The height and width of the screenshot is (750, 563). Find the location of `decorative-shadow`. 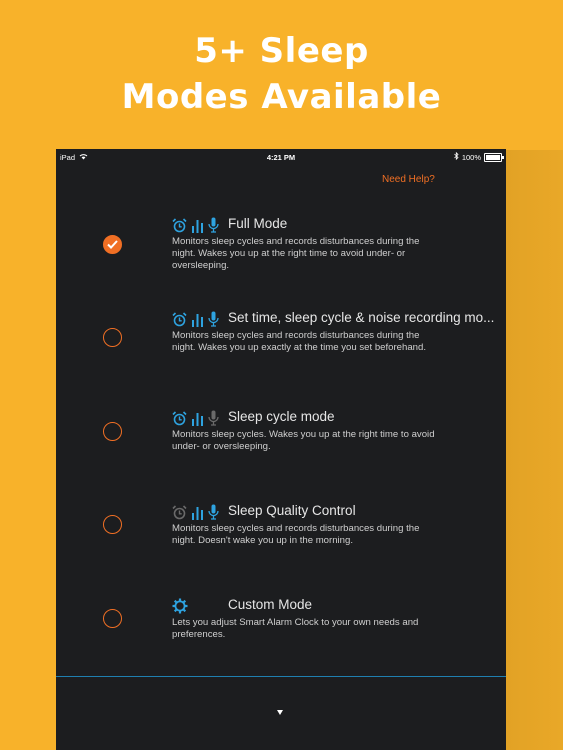

decorative-shadow is located at coordinates (534, 450).